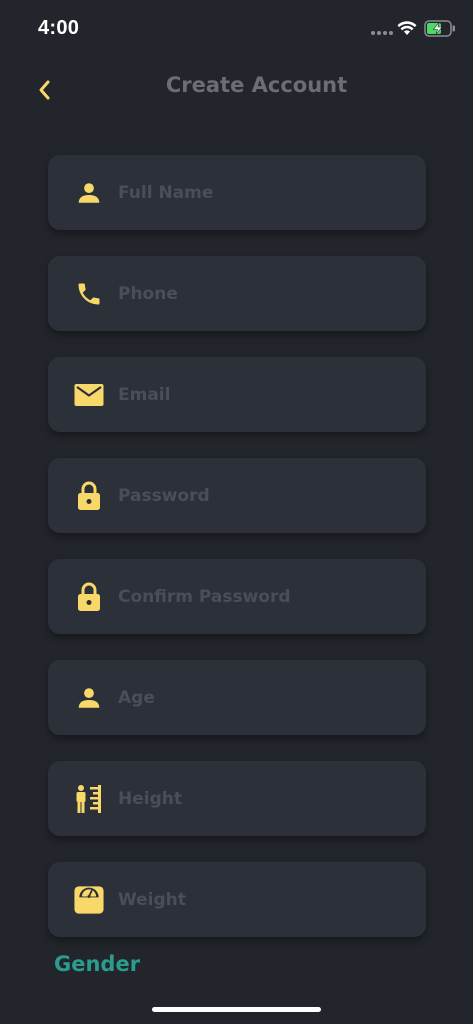 The image size is (473, 1024). I want to click on email-field, so click(237, 394).